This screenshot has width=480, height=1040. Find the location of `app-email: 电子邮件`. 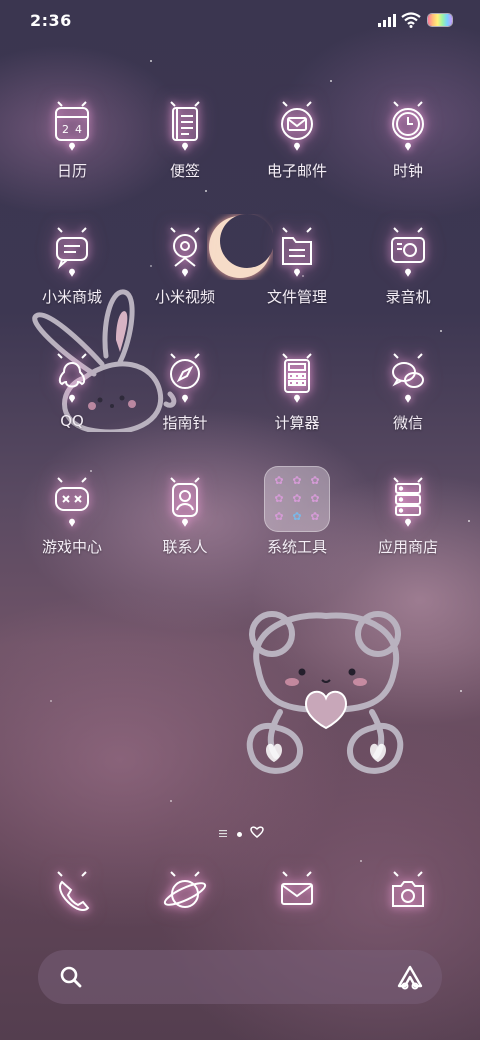

app-email: 电子邮件 is located at coordinates (297, 151).